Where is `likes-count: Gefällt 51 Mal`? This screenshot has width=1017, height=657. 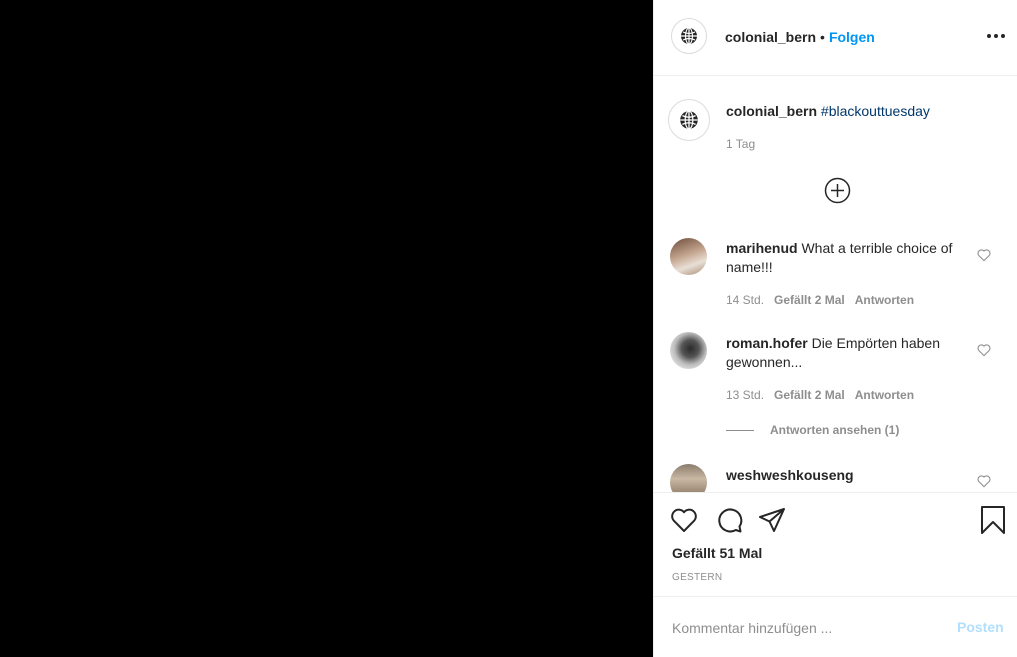 likes-count: Gefällt 51 Mal is located at coordinates (717, 553).